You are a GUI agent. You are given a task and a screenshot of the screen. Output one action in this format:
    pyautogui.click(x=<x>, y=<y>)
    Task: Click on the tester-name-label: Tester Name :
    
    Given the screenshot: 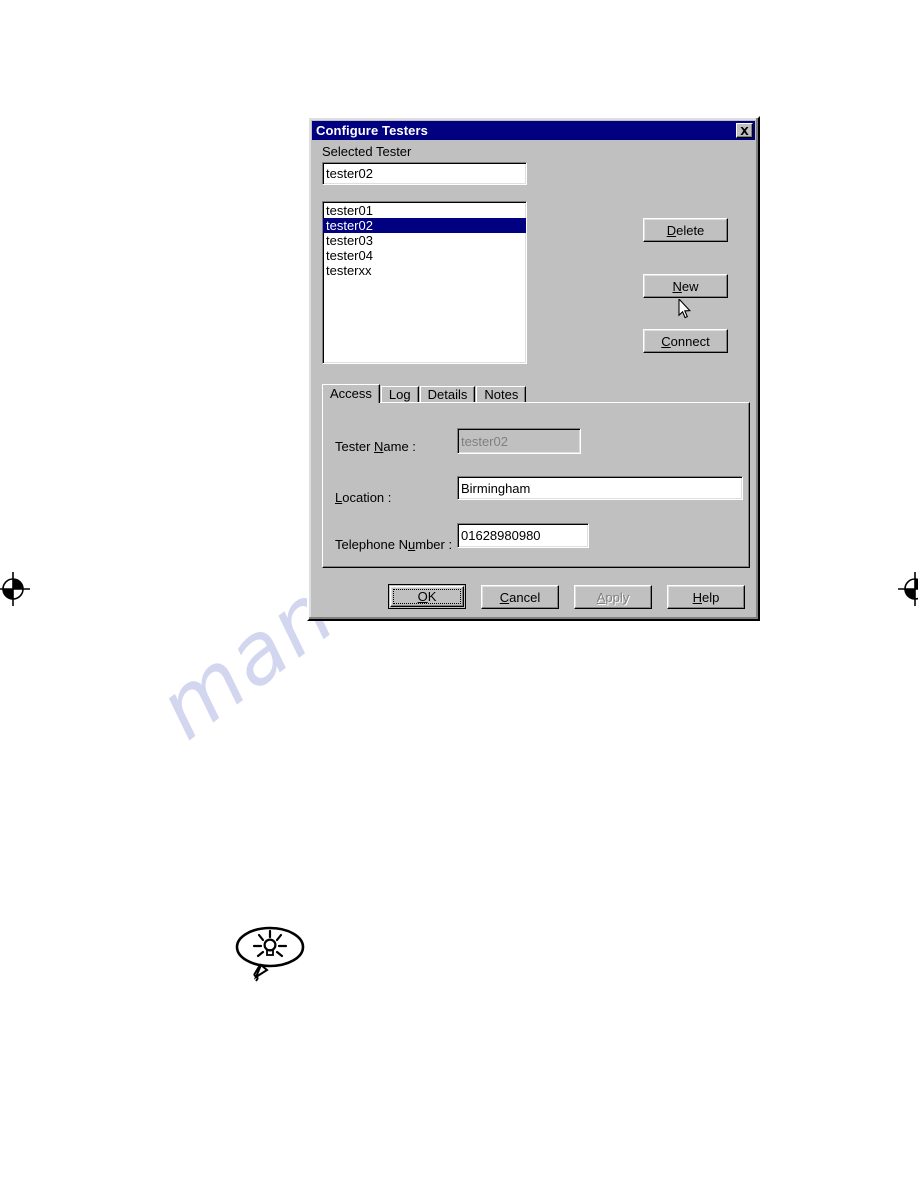 What is the action you would take?
    pyautogui.click(x=375, y=446)
    